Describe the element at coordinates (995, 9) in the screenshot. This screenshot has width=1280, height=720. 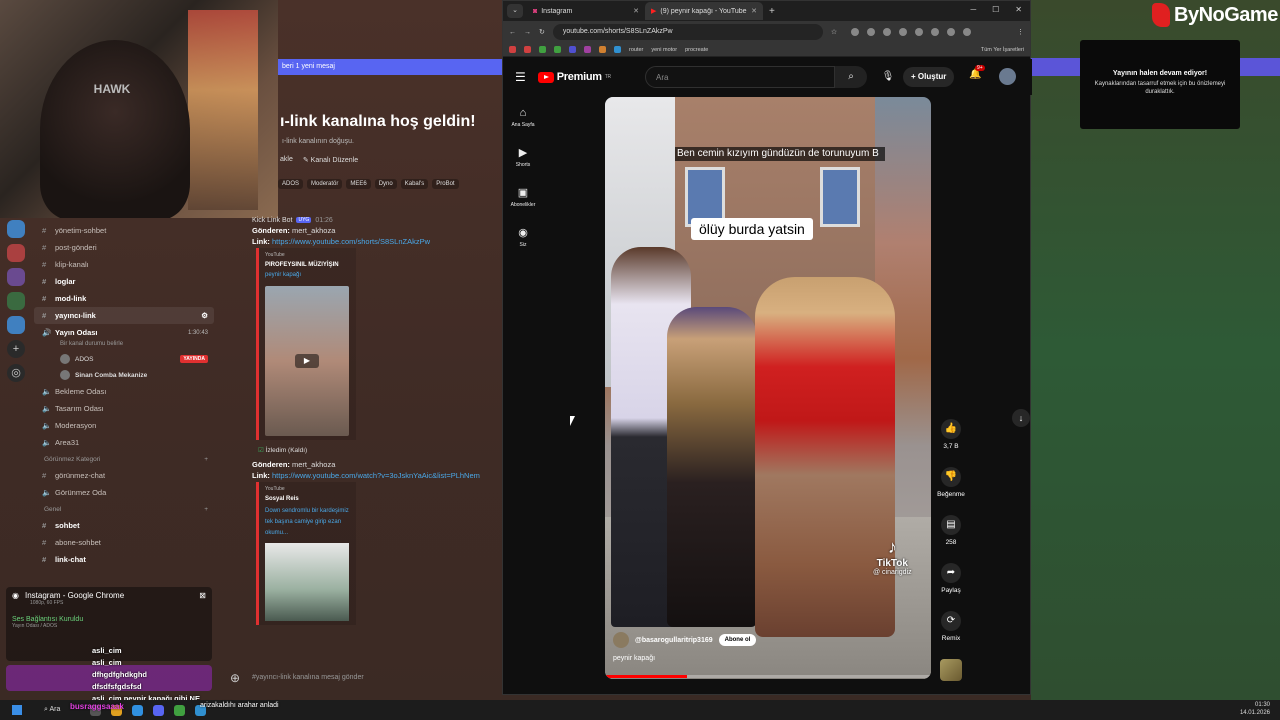
I see `maximize-icon: ☐` at that location.